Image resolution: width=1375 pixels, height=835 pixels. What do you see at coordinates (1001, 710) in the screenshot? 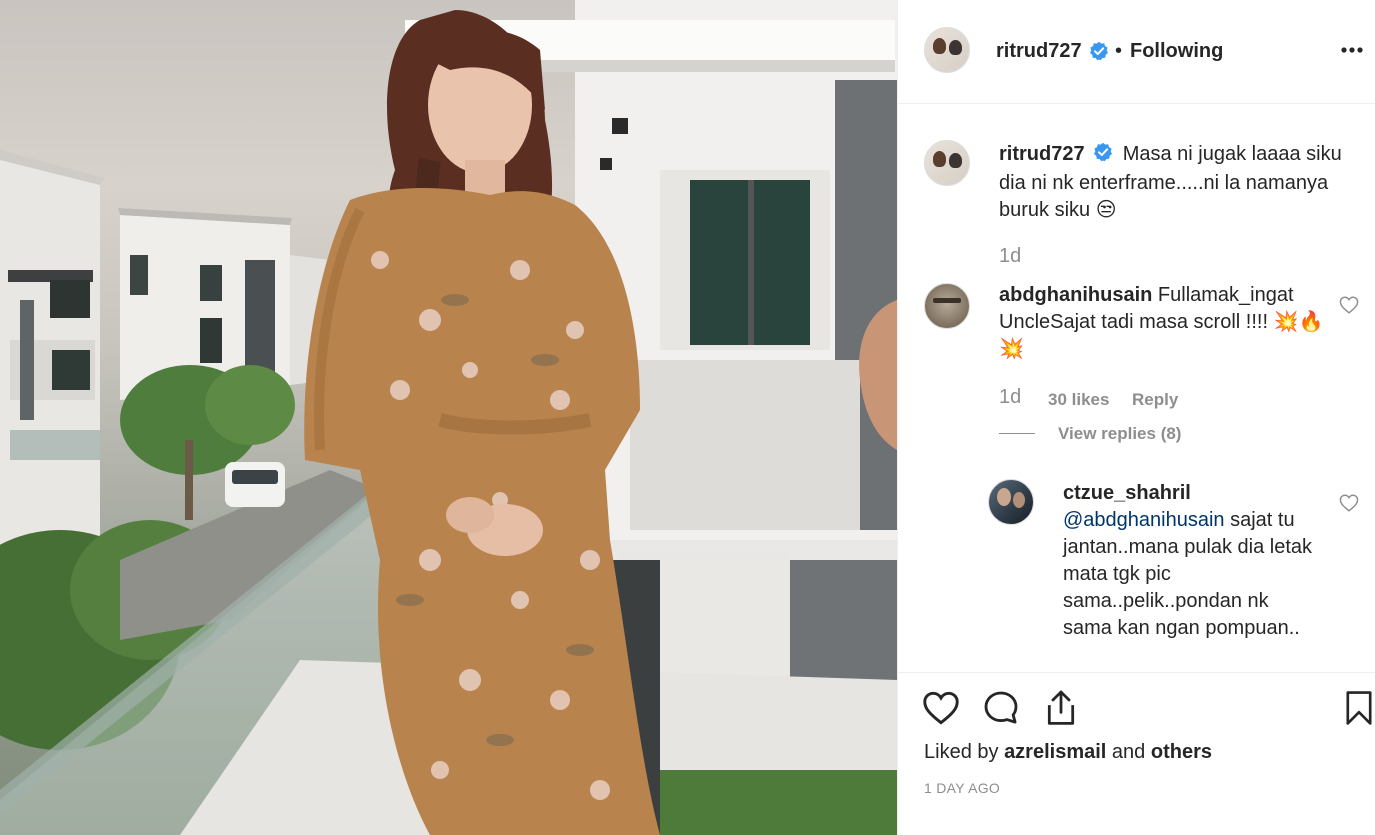
I see `comment-bubble-icon` at bounding box center [1001, 710].